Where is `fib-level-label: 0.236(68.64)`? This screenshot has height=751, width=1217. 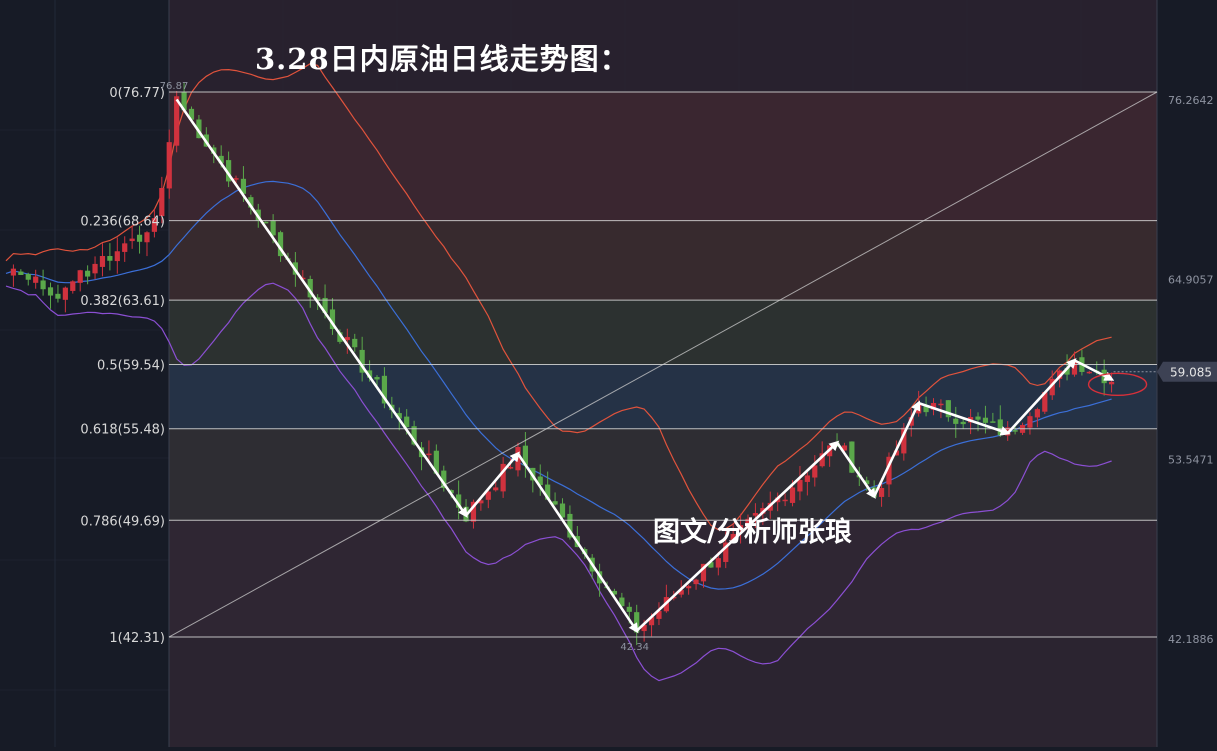
fib-level-label: 0.236(68.64) is located at coordinates (122, 222).